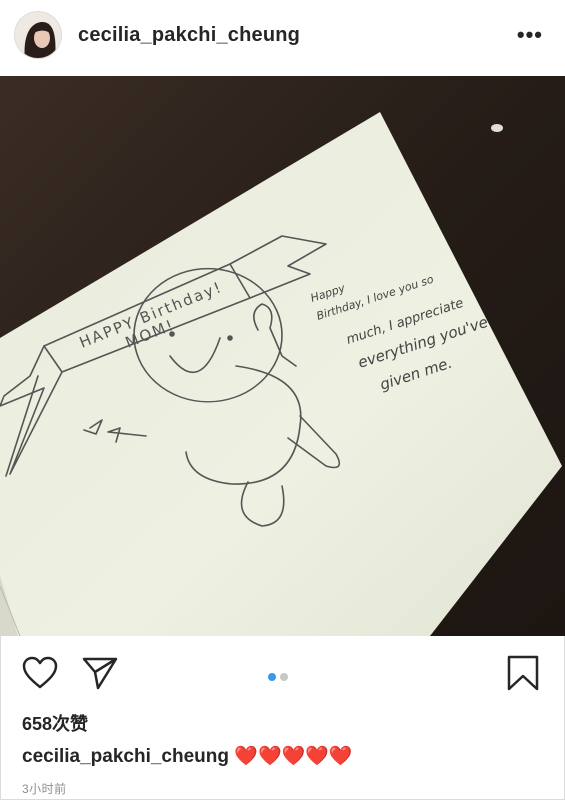 This screenshot has height=800, width=565. Describe the element at coordinates (40, 675) in the screenshot. I see `heart-icon` at that location.